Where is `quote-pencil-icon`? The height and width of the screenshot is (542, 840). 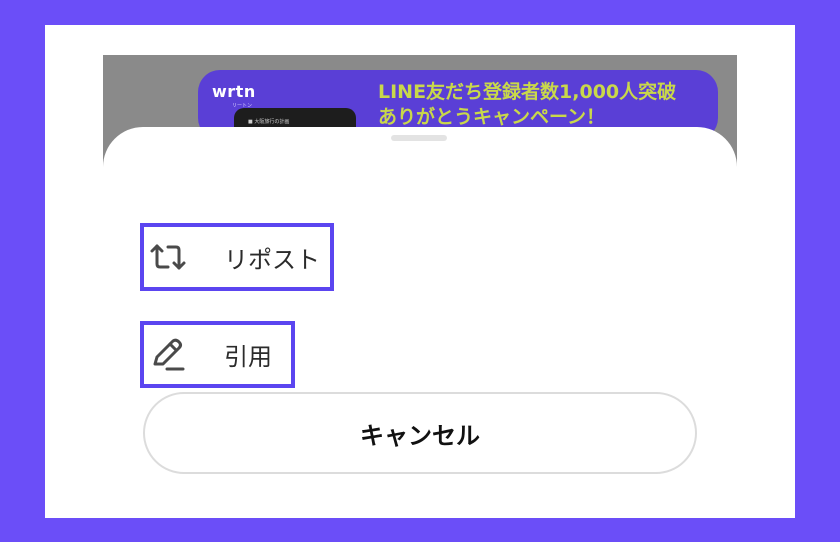 quote-pencil-icon is located at coordinates (168, 355).